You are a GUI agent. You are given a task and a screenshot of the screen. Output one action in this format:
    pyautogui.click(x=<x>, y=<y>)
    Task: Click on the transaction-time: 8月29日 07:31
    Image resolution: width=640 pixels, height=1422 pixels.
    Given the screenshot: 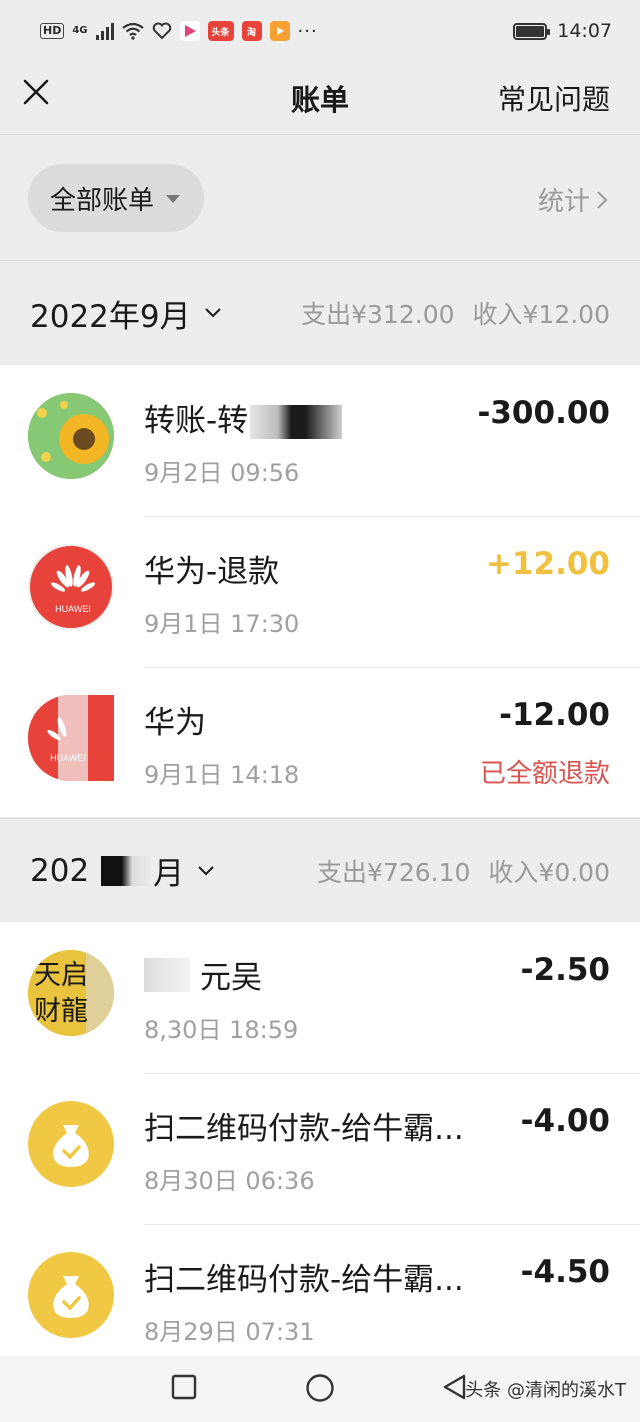 What is the action you would take?
    pyautogui.click(x=229, y=1332)
    